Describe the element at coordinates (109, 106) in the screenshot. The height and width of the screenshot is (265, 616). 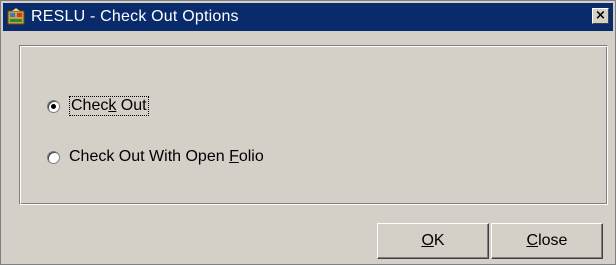
I see `radio-check-out-label: Check Out` at that location.